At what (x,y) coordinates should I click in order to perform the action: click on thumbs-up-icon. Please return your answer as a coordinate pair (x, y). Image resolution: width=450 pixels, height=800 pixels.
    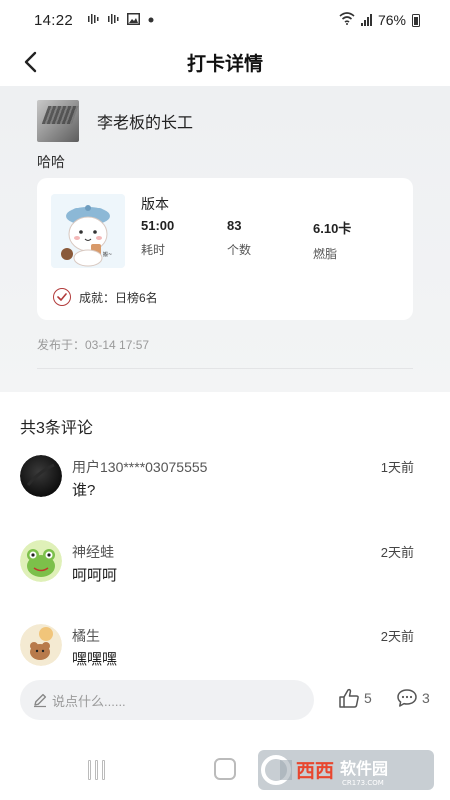
    Looking at the image, I should click on (349, 698).